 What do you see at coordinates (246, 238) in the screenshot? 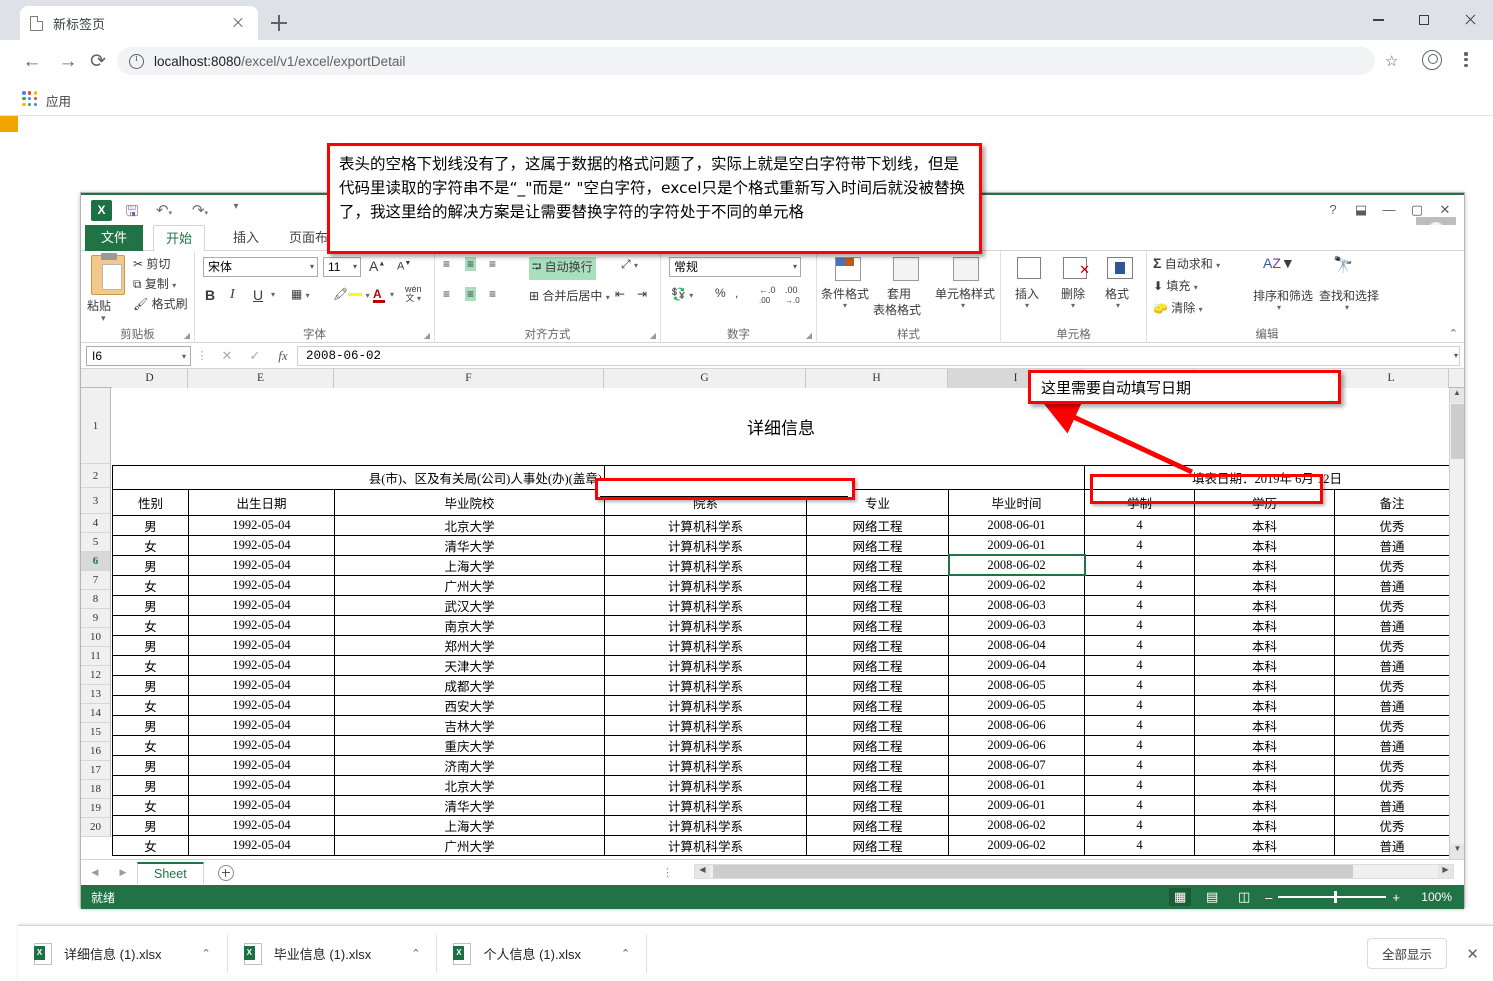
I see `tab-insert: 插入` at bounding box center [246, 238].